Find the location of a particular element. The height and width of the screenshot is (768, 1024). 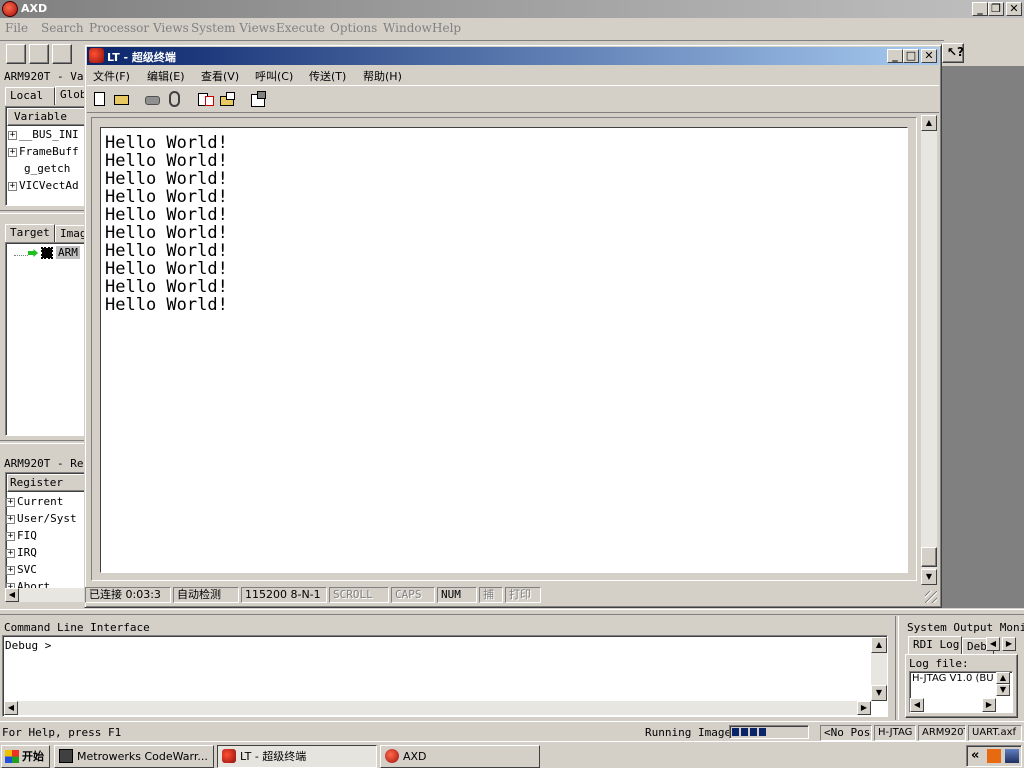

tray-expand-icon: « is located at coordinates (975, 755).